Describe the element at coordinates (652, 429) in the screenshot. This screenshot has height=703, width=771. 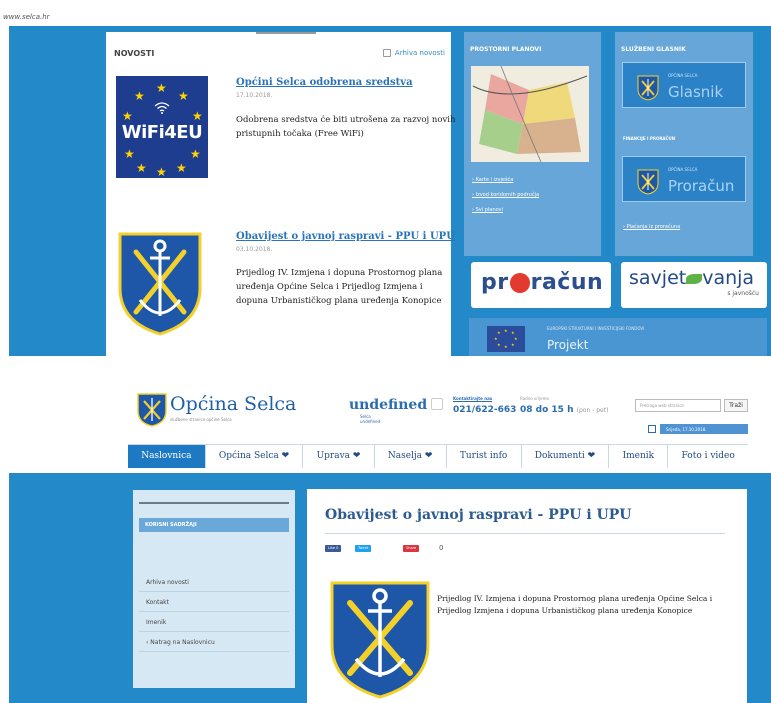
I see `calendar-icon` at that location.